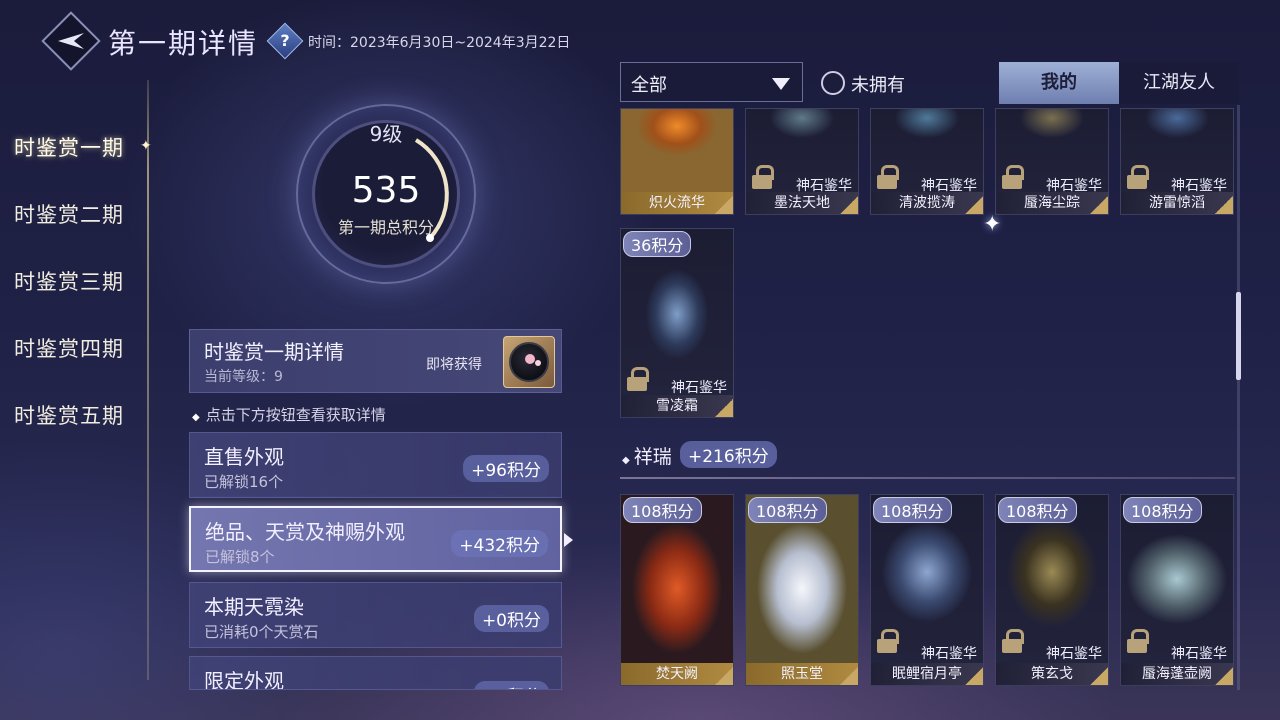  I want to click on hint-text: ◆ 点击下方按钮查看获取详情, so click(289, 414).